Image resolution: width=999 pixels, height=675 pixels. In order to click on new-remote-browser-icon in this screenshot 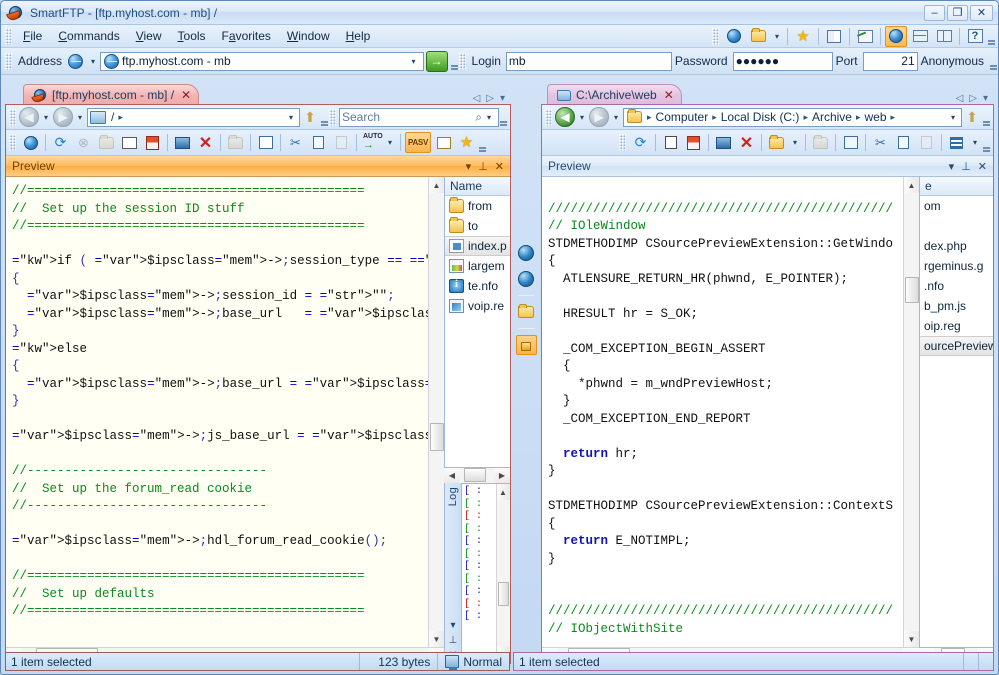, I will do `click(734, 36)`.